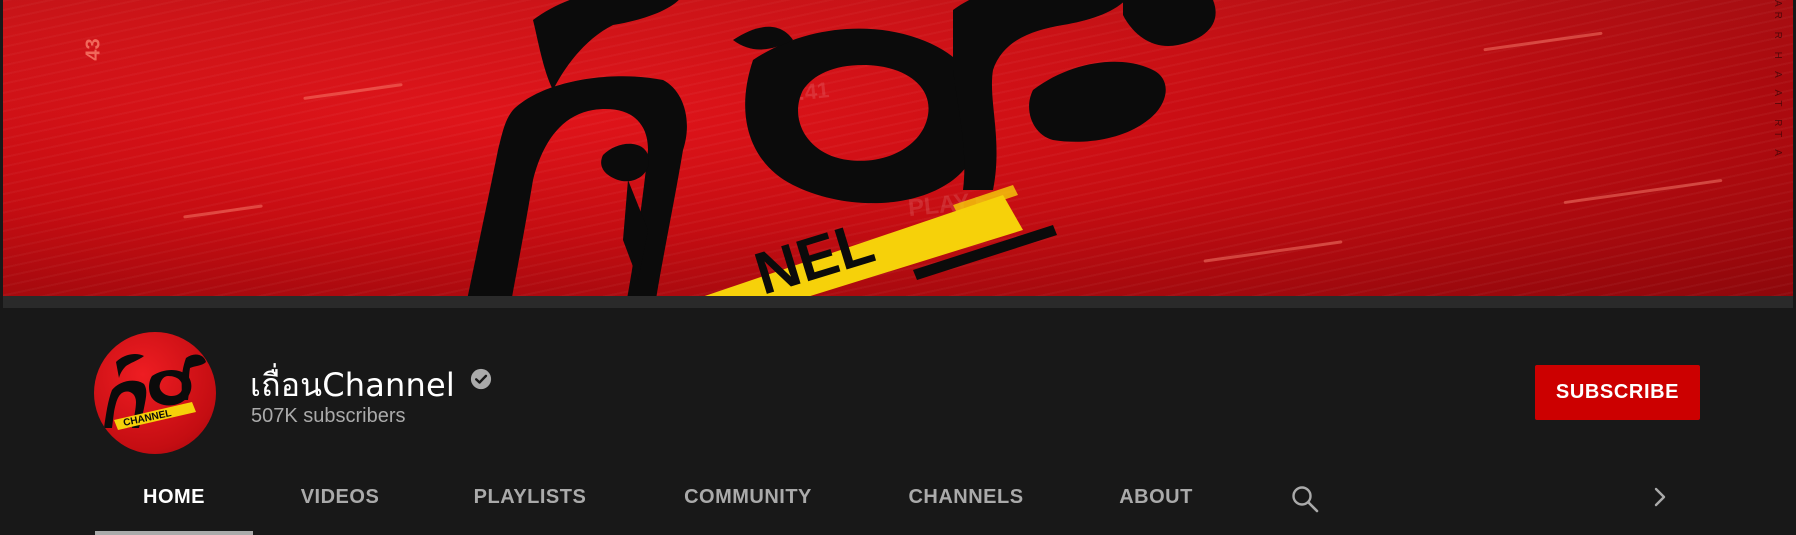 The image size is (1796, 535). I want to click on verified-check-icon, so click(481, 379).